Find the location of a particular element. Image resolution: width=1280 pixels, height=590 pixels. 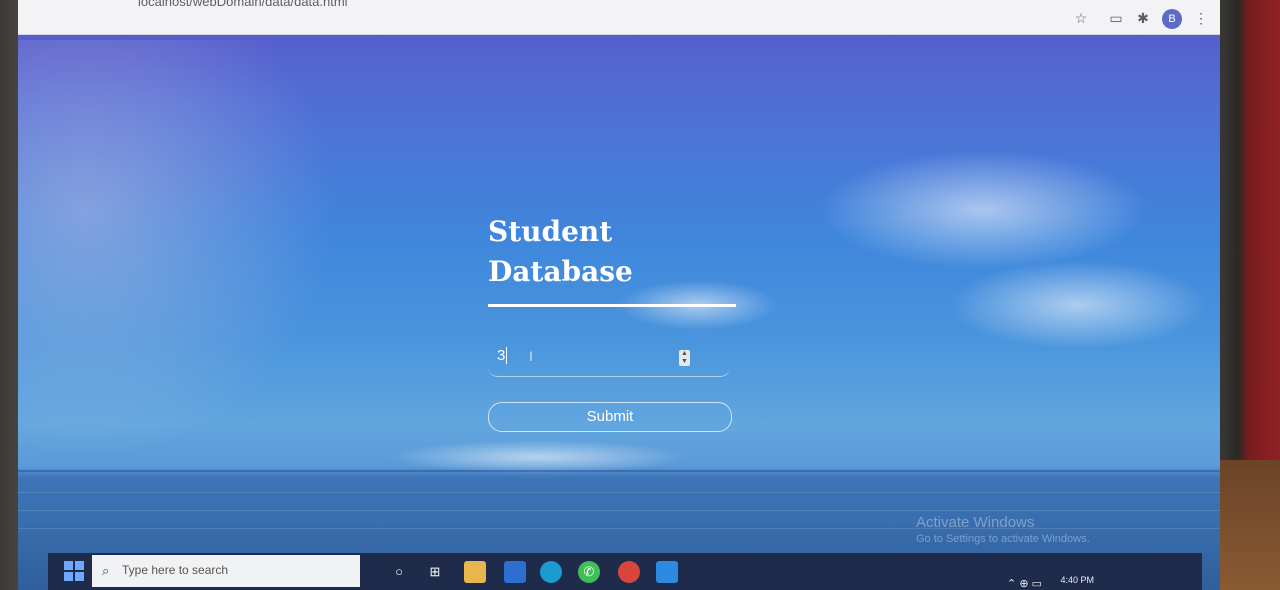

star-icon: ☆ is located at coordinates (1081, 18).